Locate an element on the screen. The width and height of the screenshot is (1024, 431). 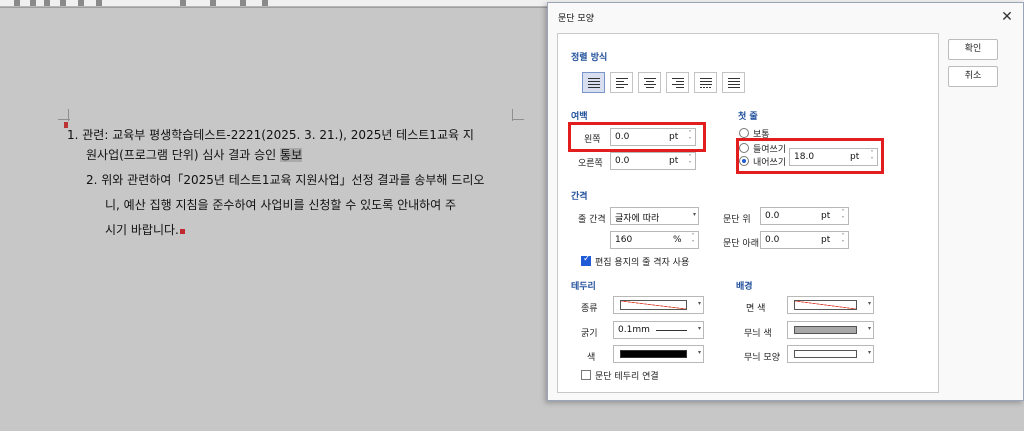
pattern-shape-label: 무늬 모양 is located at coordinates (762, 358).